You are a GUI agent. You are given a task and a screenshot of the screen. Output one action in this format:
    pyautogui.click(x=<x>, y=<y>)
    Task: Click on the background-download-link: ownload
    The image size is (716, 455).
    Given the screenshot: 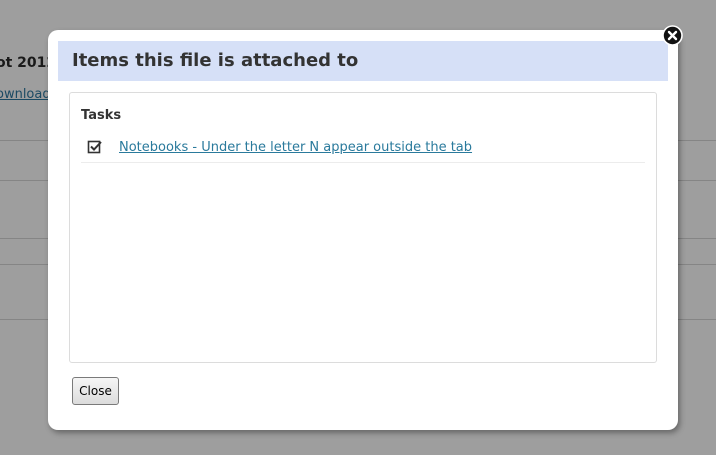 What is the action you would take?
    pyautogui.click(x=25, y=94)
    